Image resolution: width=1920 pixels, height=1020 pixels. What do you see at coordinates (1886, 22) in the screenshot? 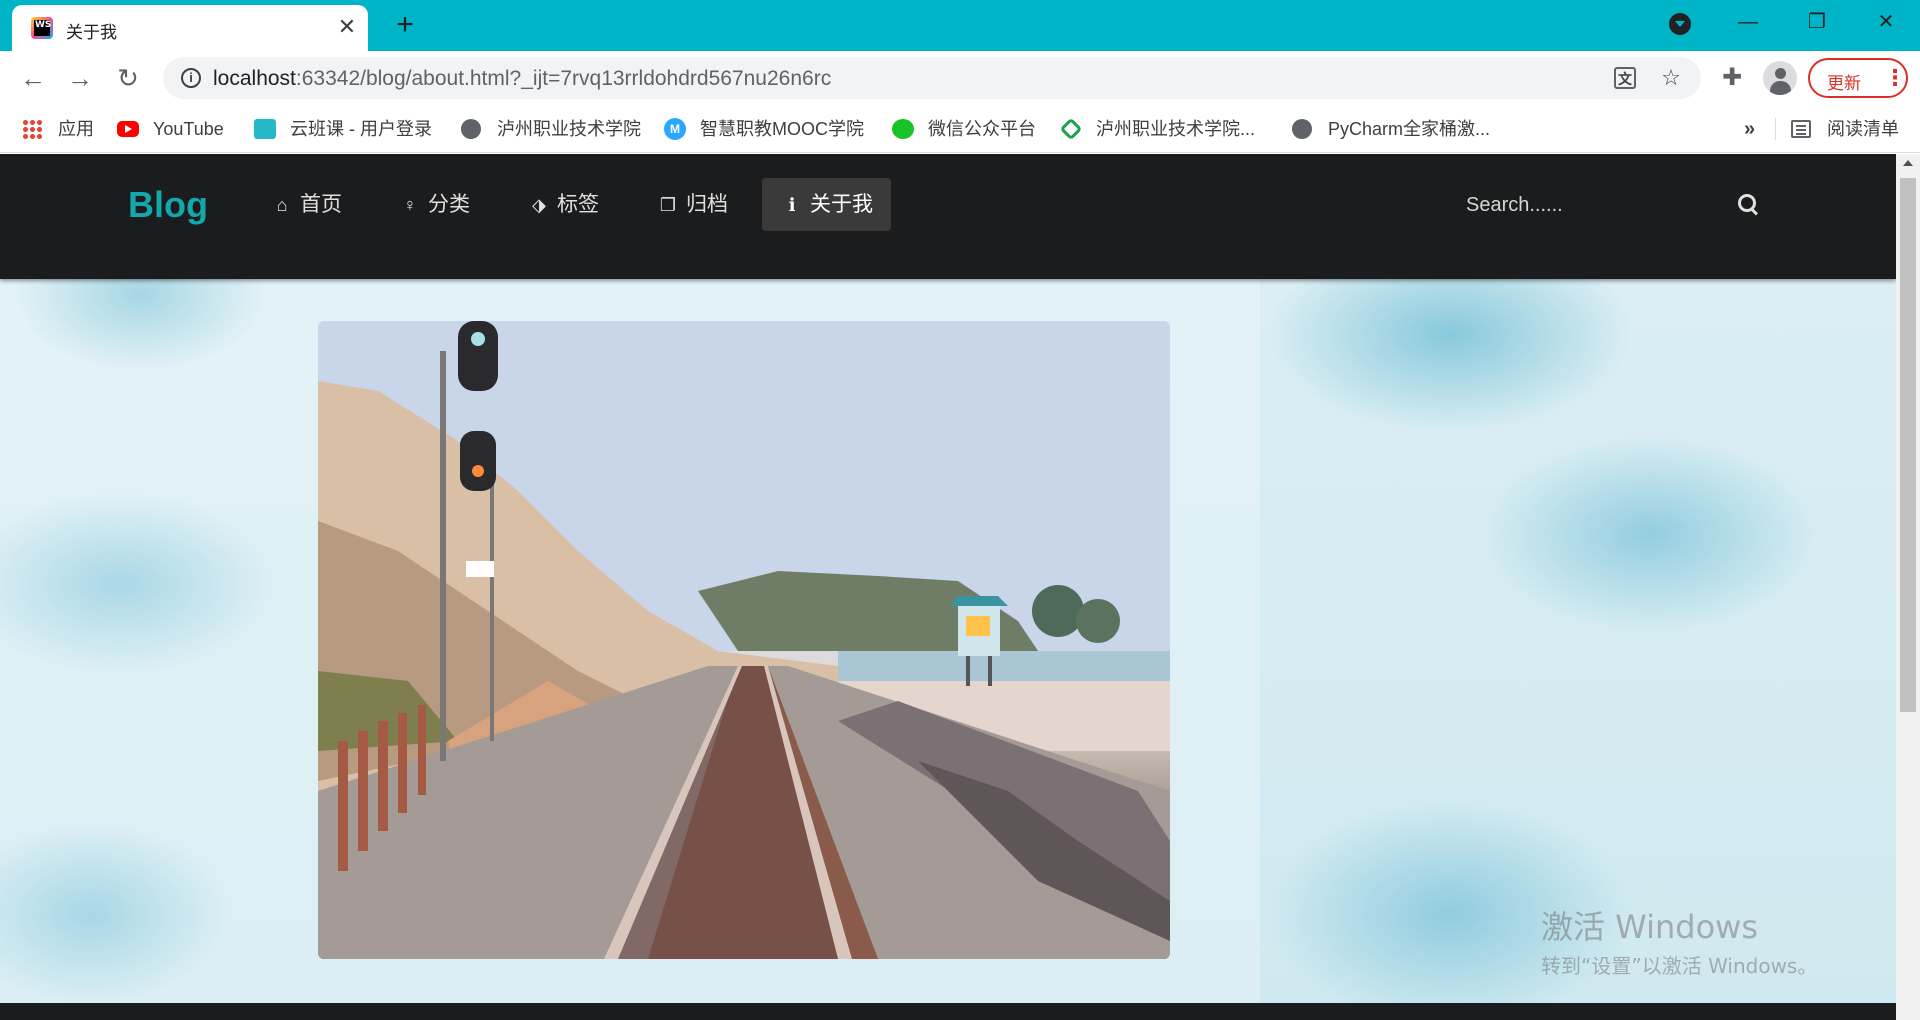
I see `window-close-button: ✕` at bounding box center [1886, 22].